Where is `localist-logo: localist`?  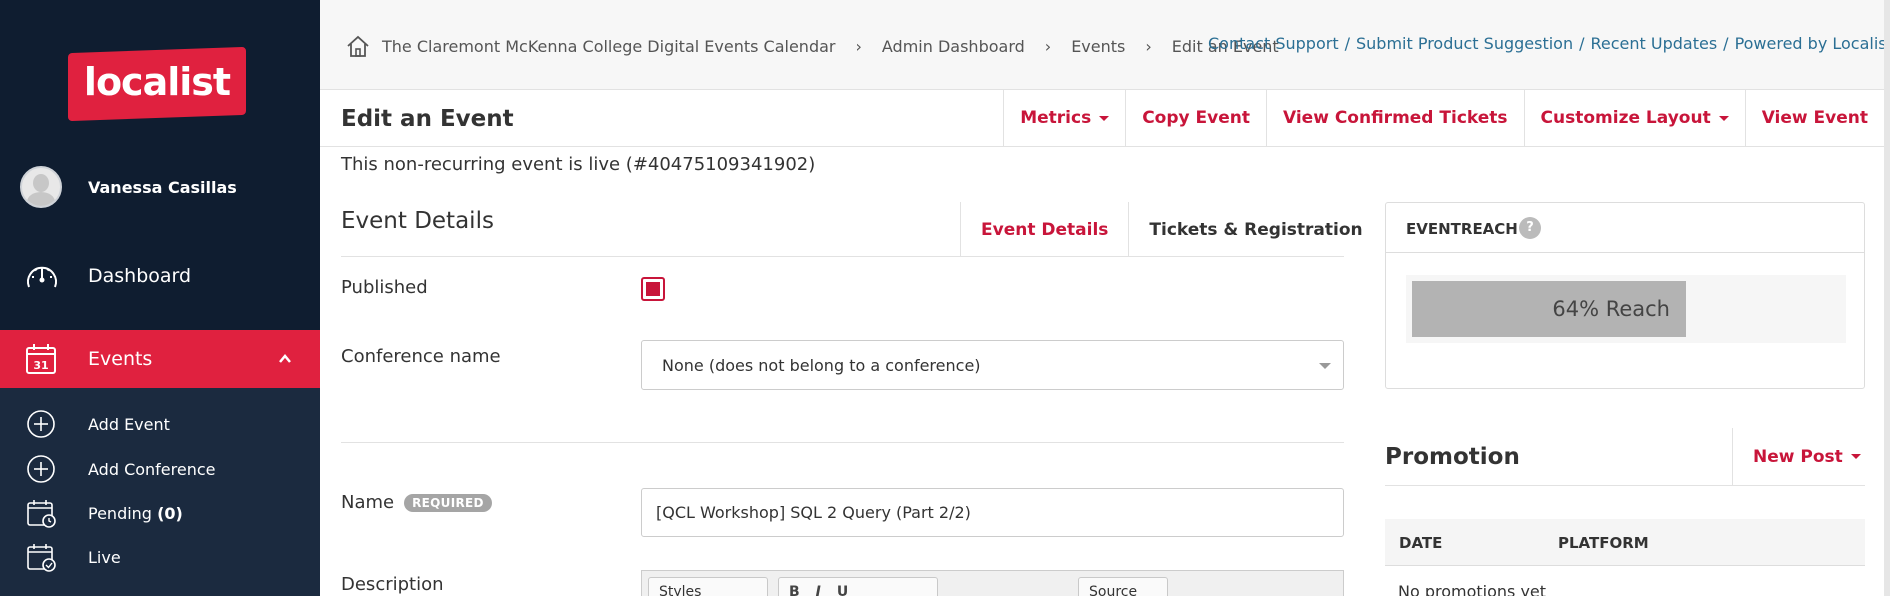
localist-logo: localist is located at coordinates (157, 84).